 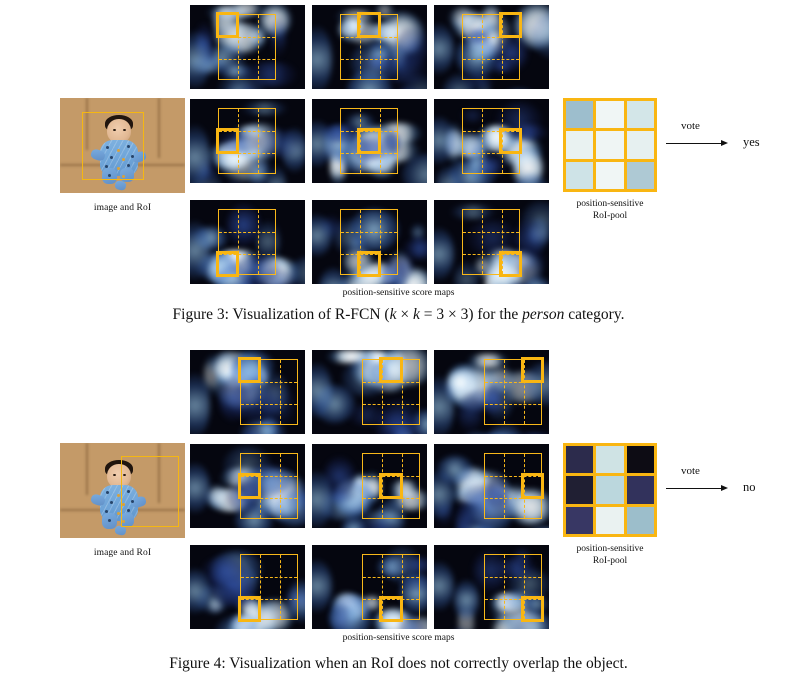 I want to click on highlighted-bin-r2-c0, so click(x=250, y=609).